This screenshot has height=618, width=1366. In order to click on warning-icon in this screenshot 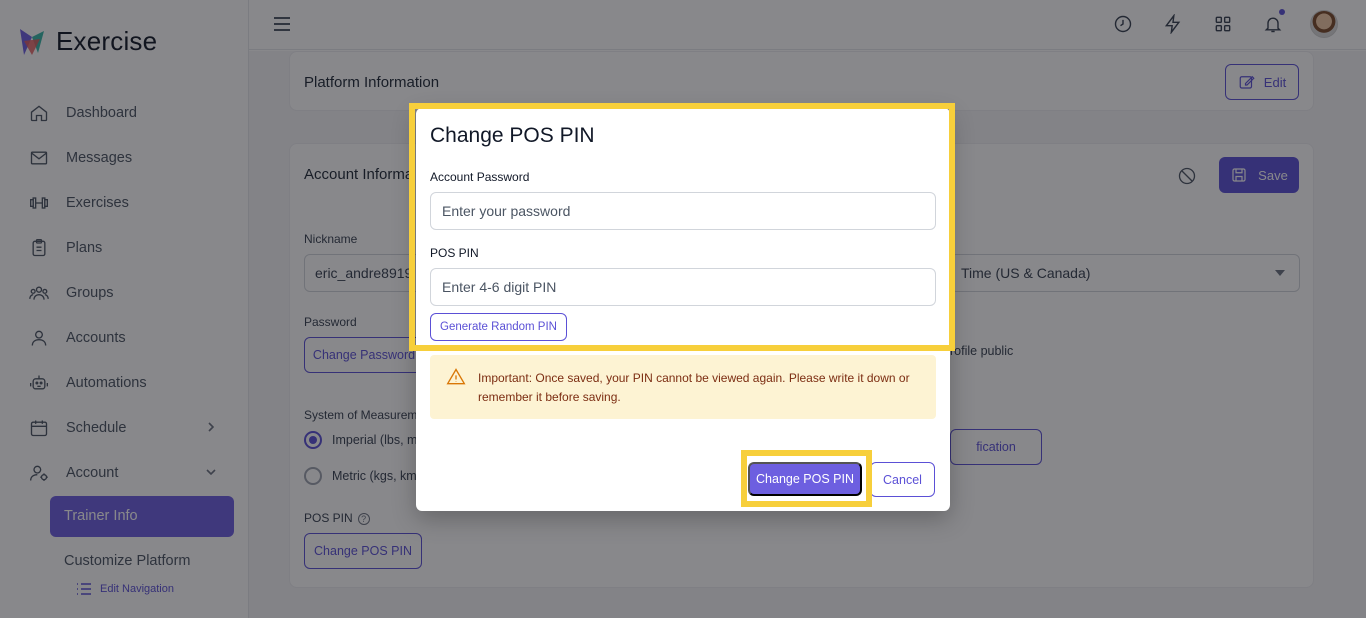, I will do `click(456, 377)`.